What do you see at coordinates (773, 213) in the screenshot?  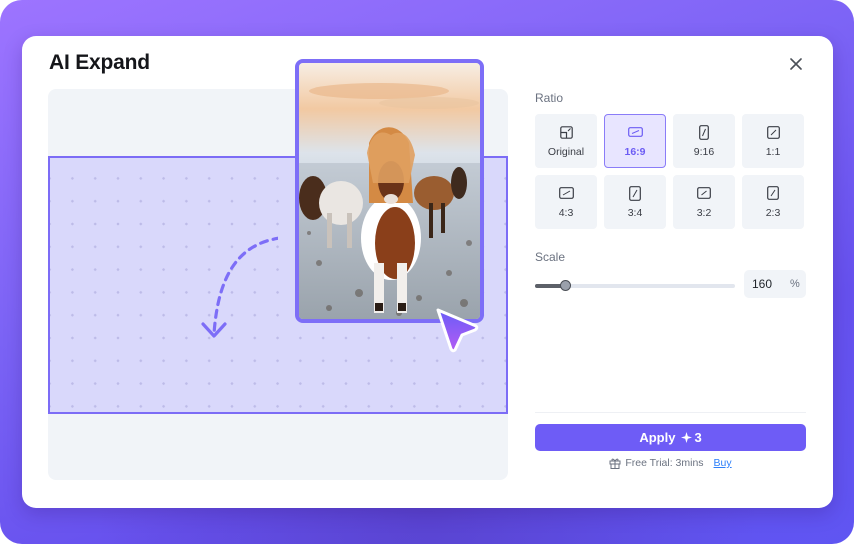 I see `ratio-label-2-3: 2:3` at bounding box center [773, 213].